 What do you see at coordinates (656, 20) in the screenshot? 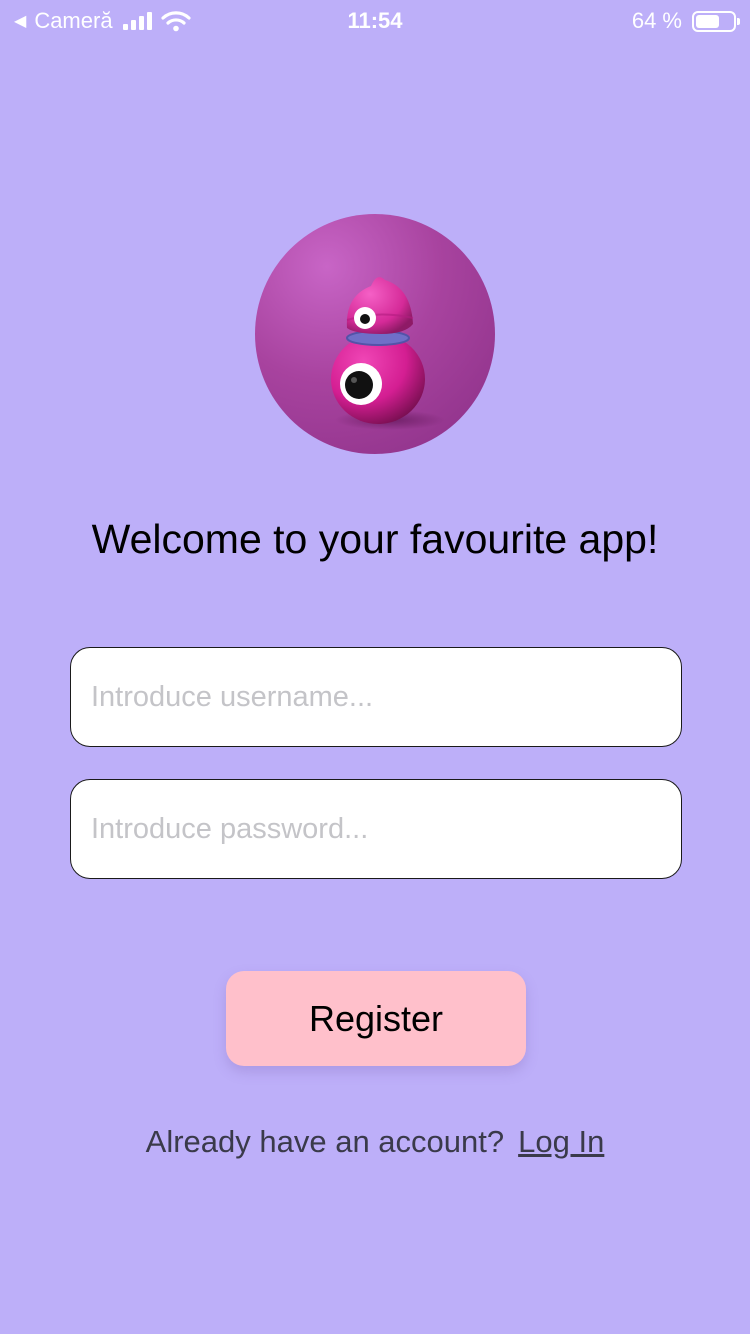
I see `battery-percent: 64 %` at bounding box center [656, 20].